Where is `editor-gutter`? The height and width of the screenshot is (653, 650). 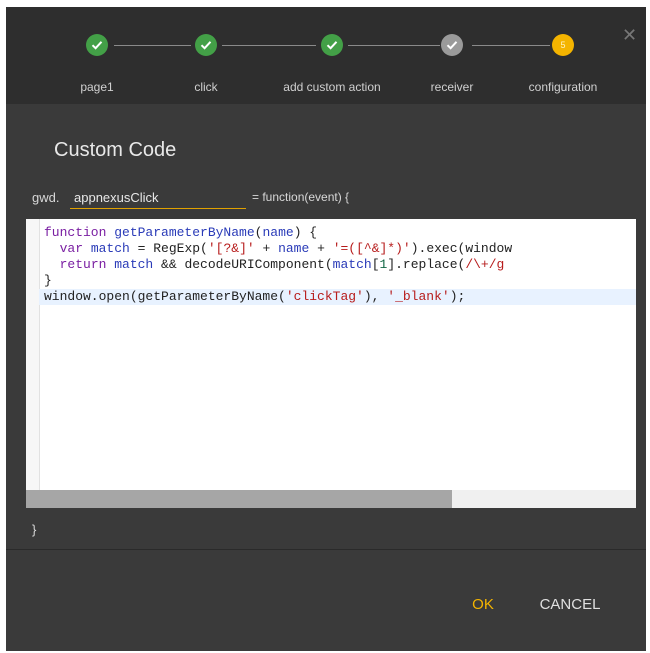 editor-gutter is located at coordinates (33, 354).